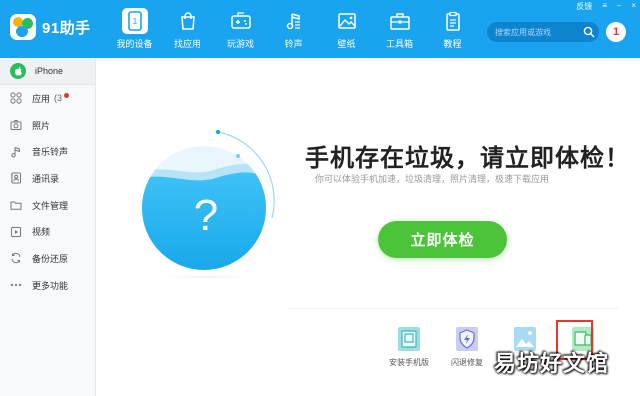 The width and height of the screenshot is (640, 396). Describe the element at coordinates (16, 205) in the screenshot. I see `folder-icon` at that location.